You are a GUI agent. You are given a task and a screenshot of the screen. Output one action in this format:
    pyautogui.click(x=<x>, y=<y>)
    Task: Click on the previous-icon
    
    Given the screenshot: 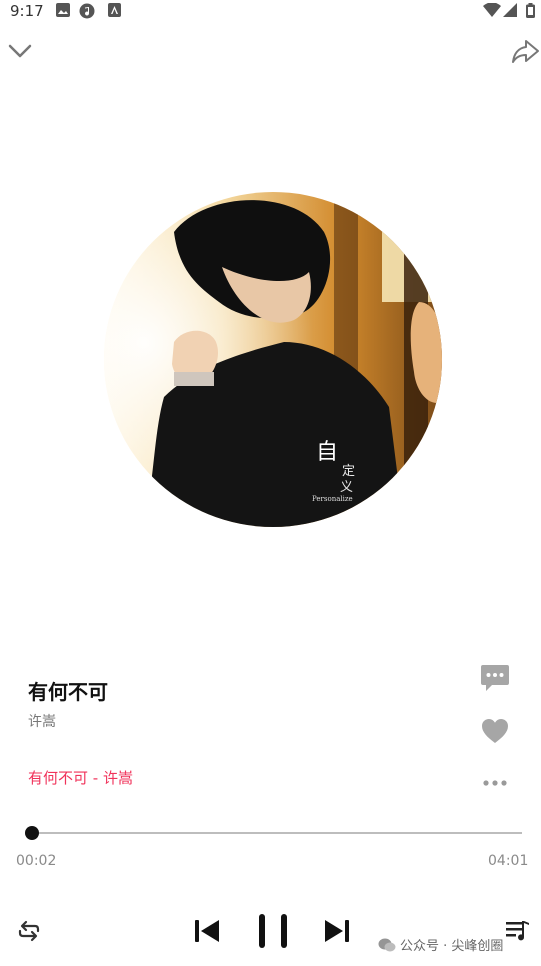 What is the action you would take?
    pyautogui.click(x=207, y=931)
    